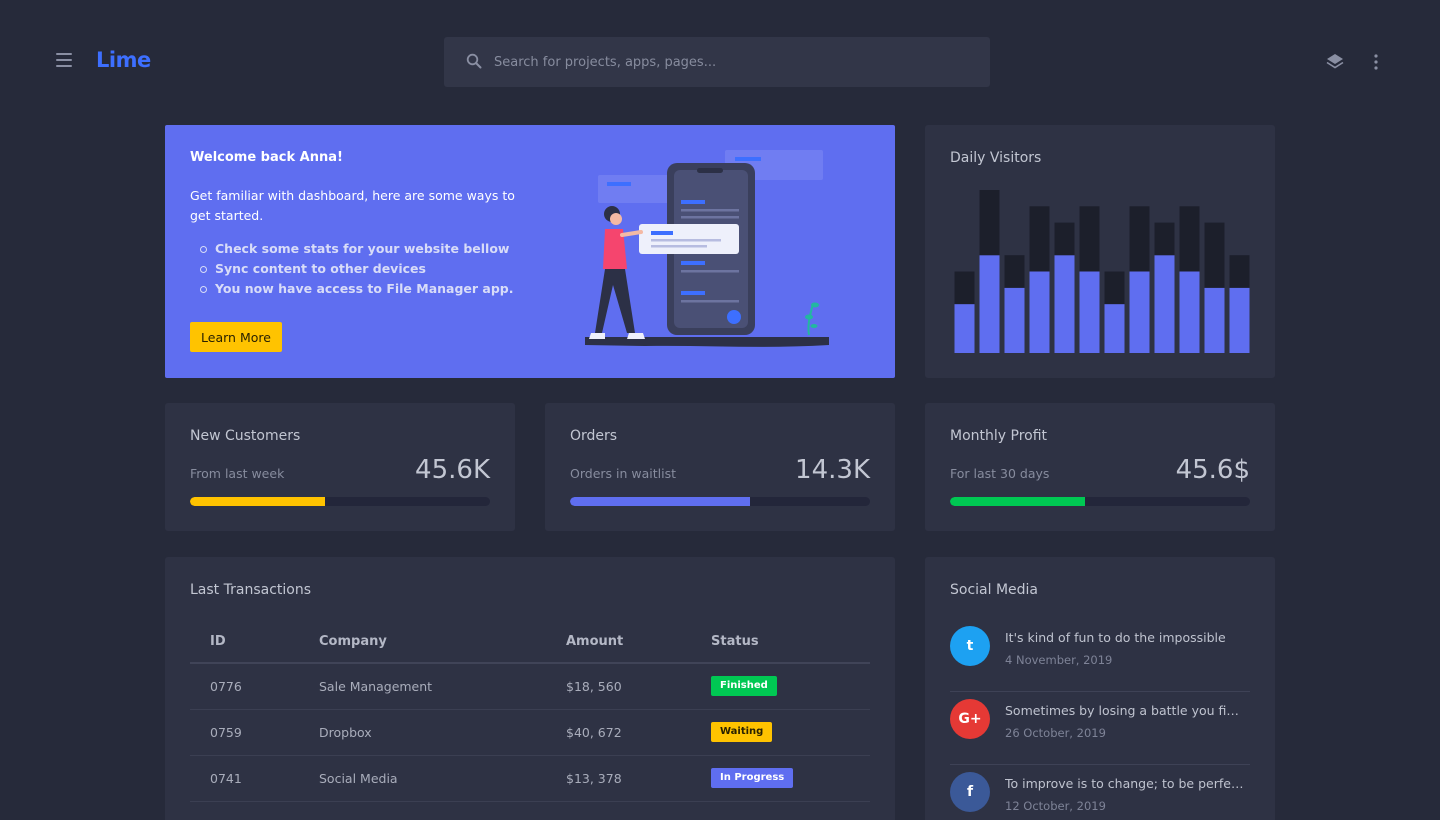  I want to click on social-post-date: 26 October, 2019, so click(1055, 733).